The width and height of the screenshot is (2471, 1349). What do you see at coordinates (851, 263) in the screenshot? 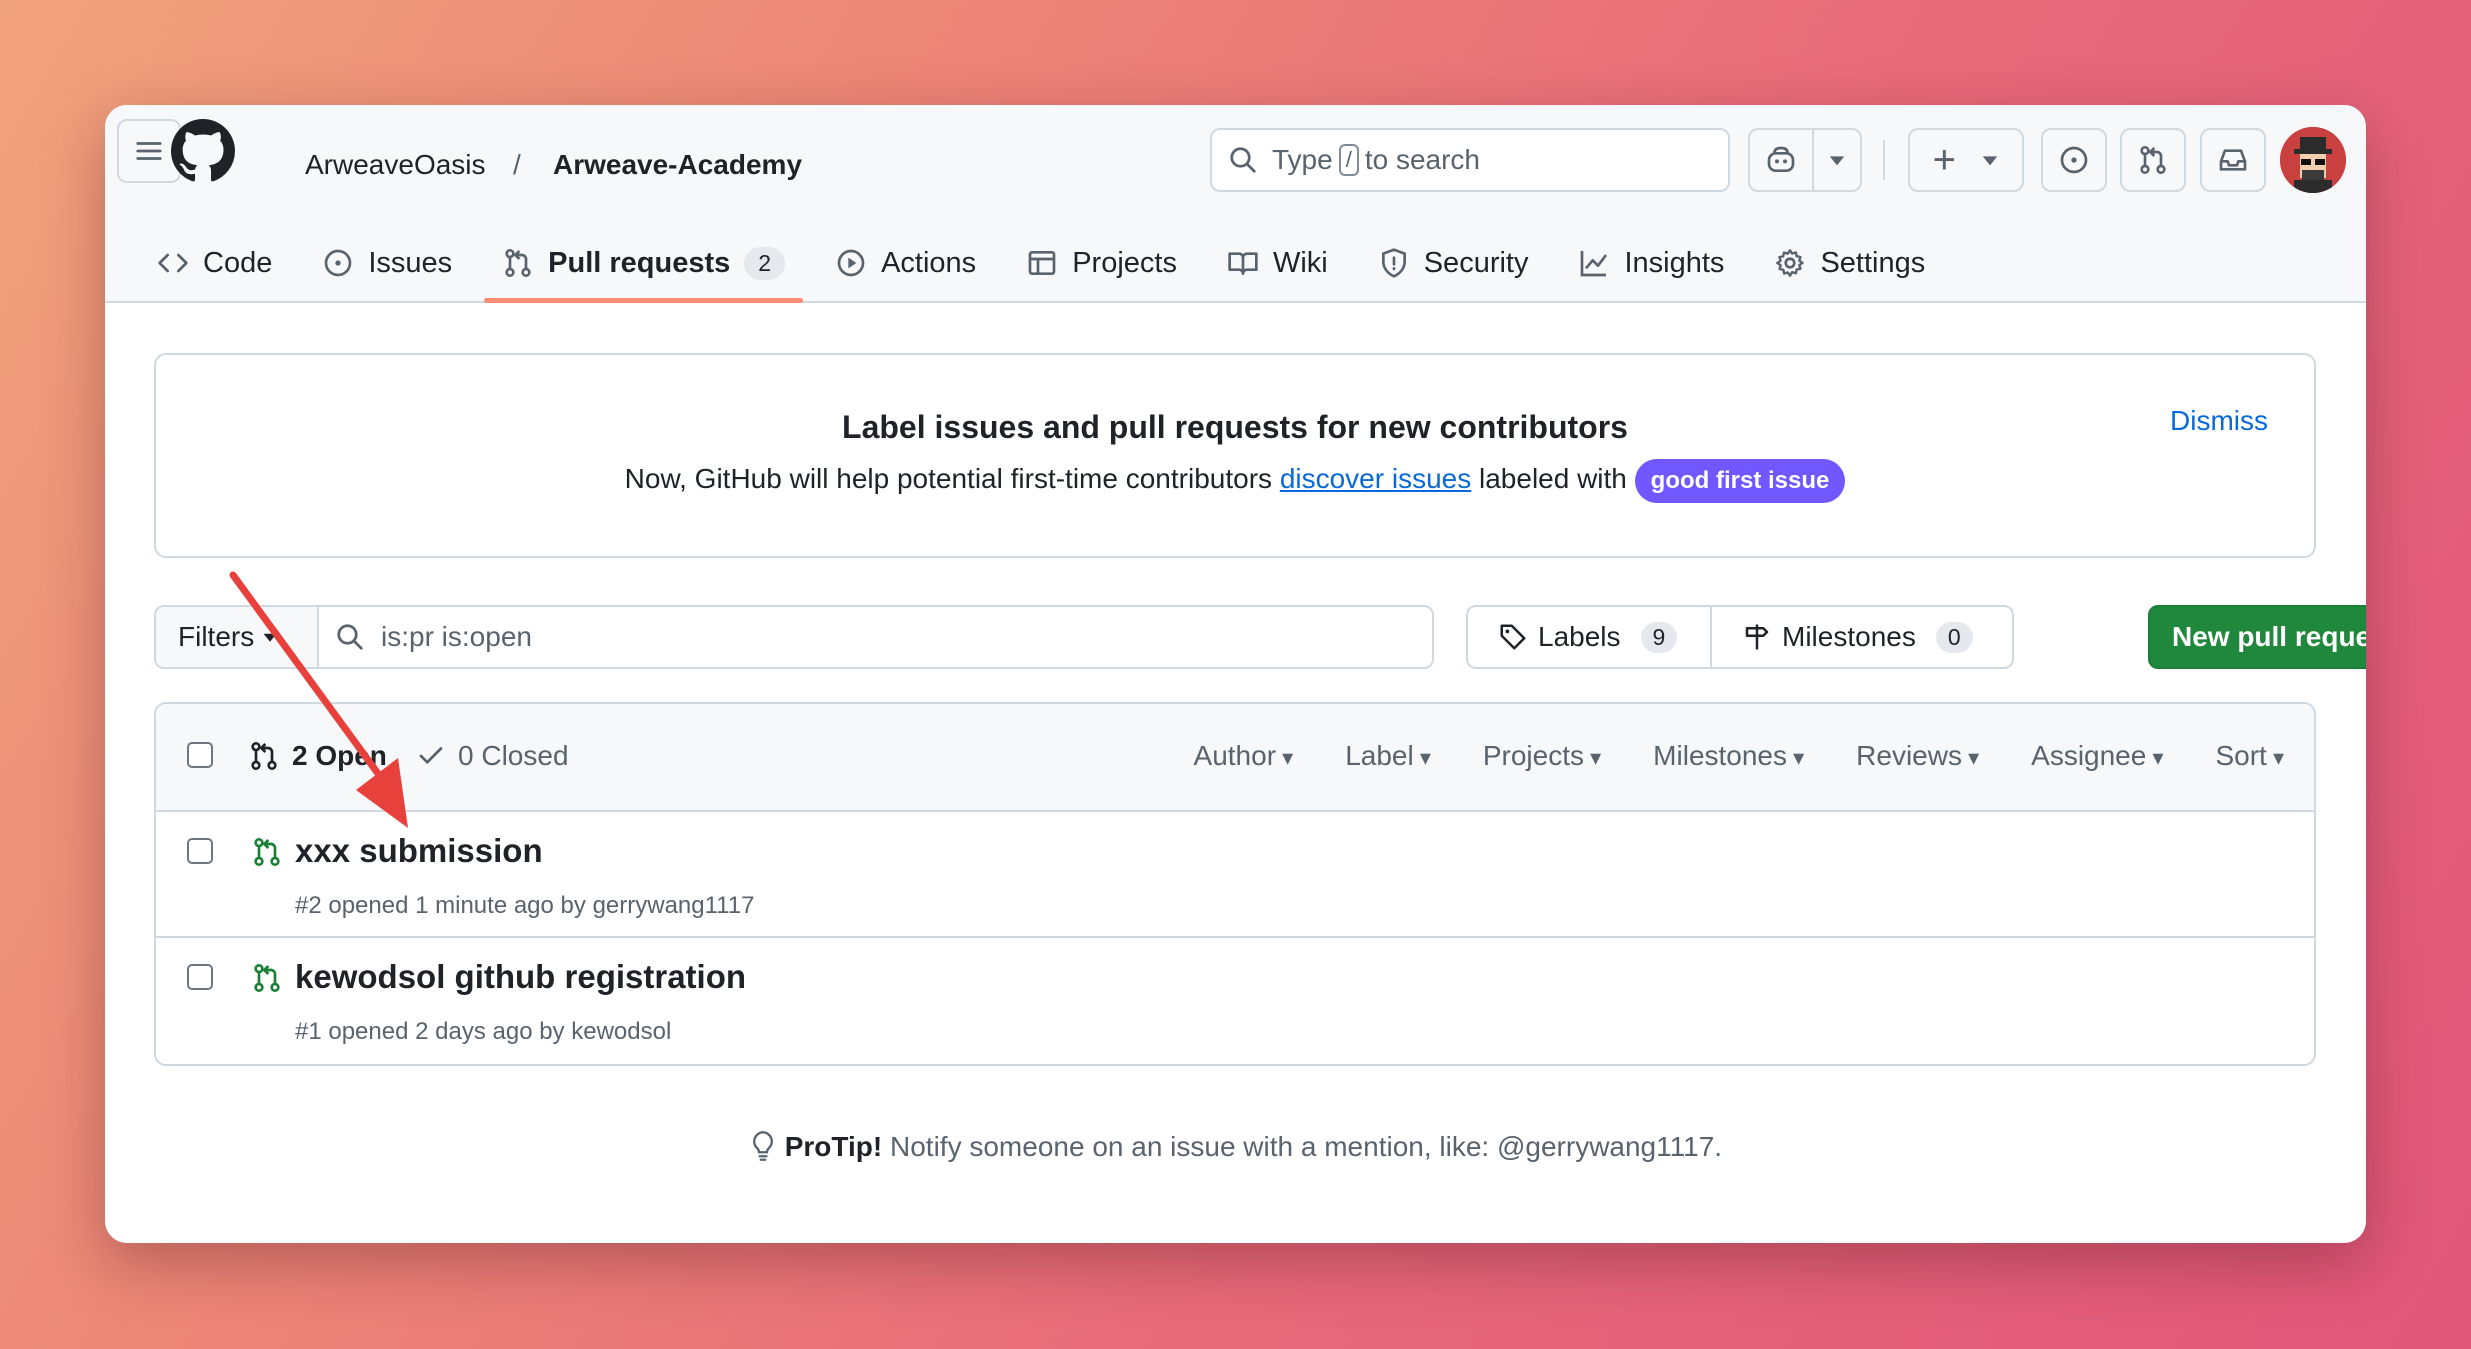
I see `play-icon` at bounding box center [851, 263].